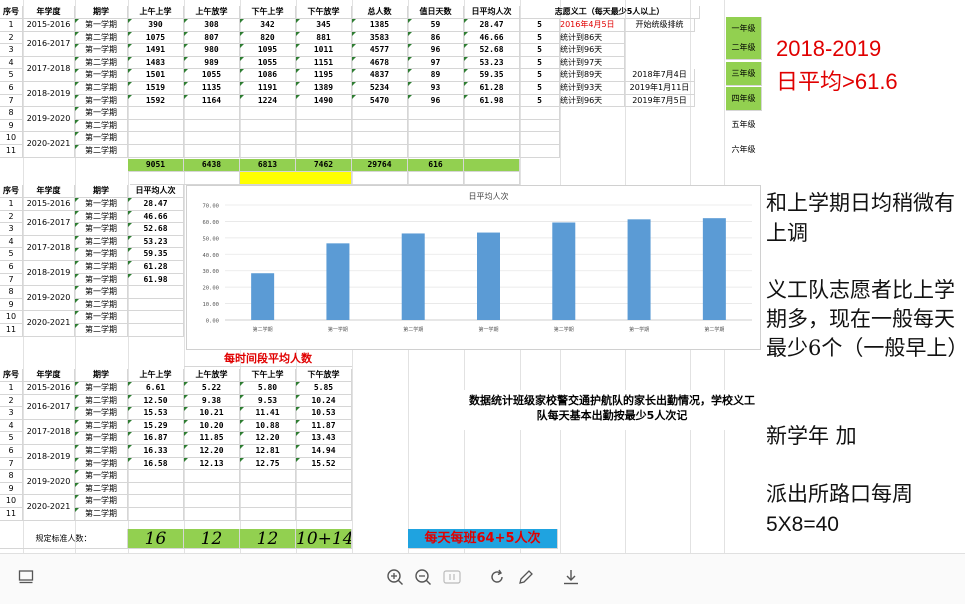 The width and height of the screenshot is (965, 604). What do you see at coordinates (49, 274) in the screenshot?
I see `table2-school-year: 2018-2019` at bounding box center [49, 274].